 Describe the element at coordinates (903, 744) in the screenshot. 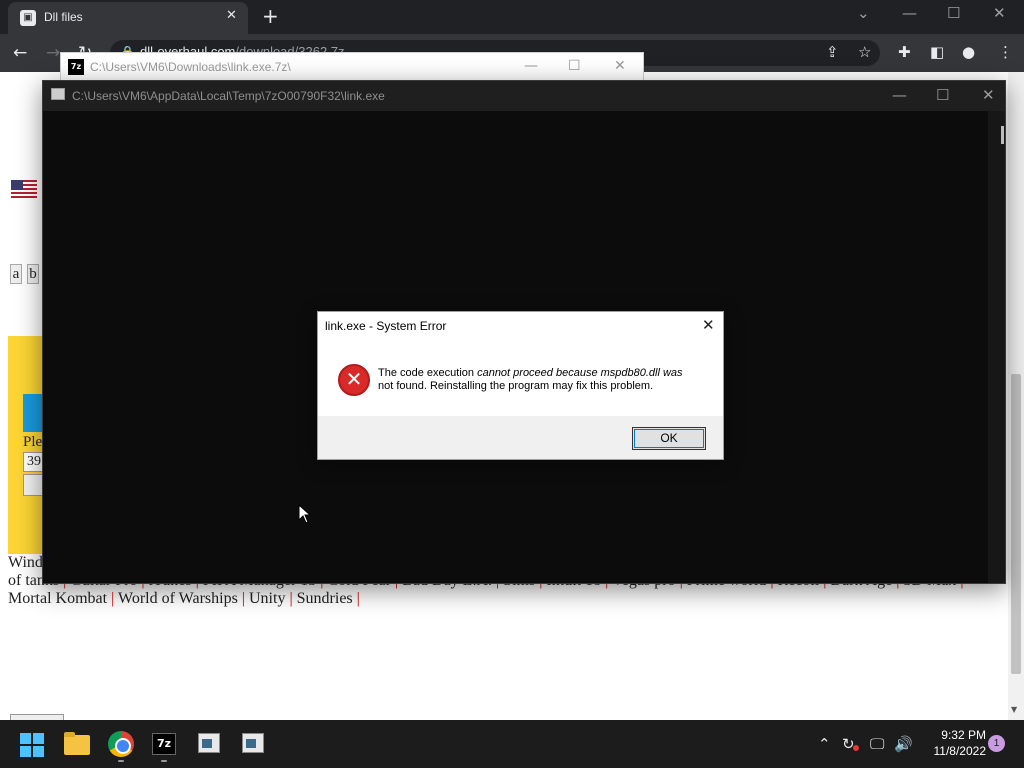

I see `volume-icon: 🔊` at that location.